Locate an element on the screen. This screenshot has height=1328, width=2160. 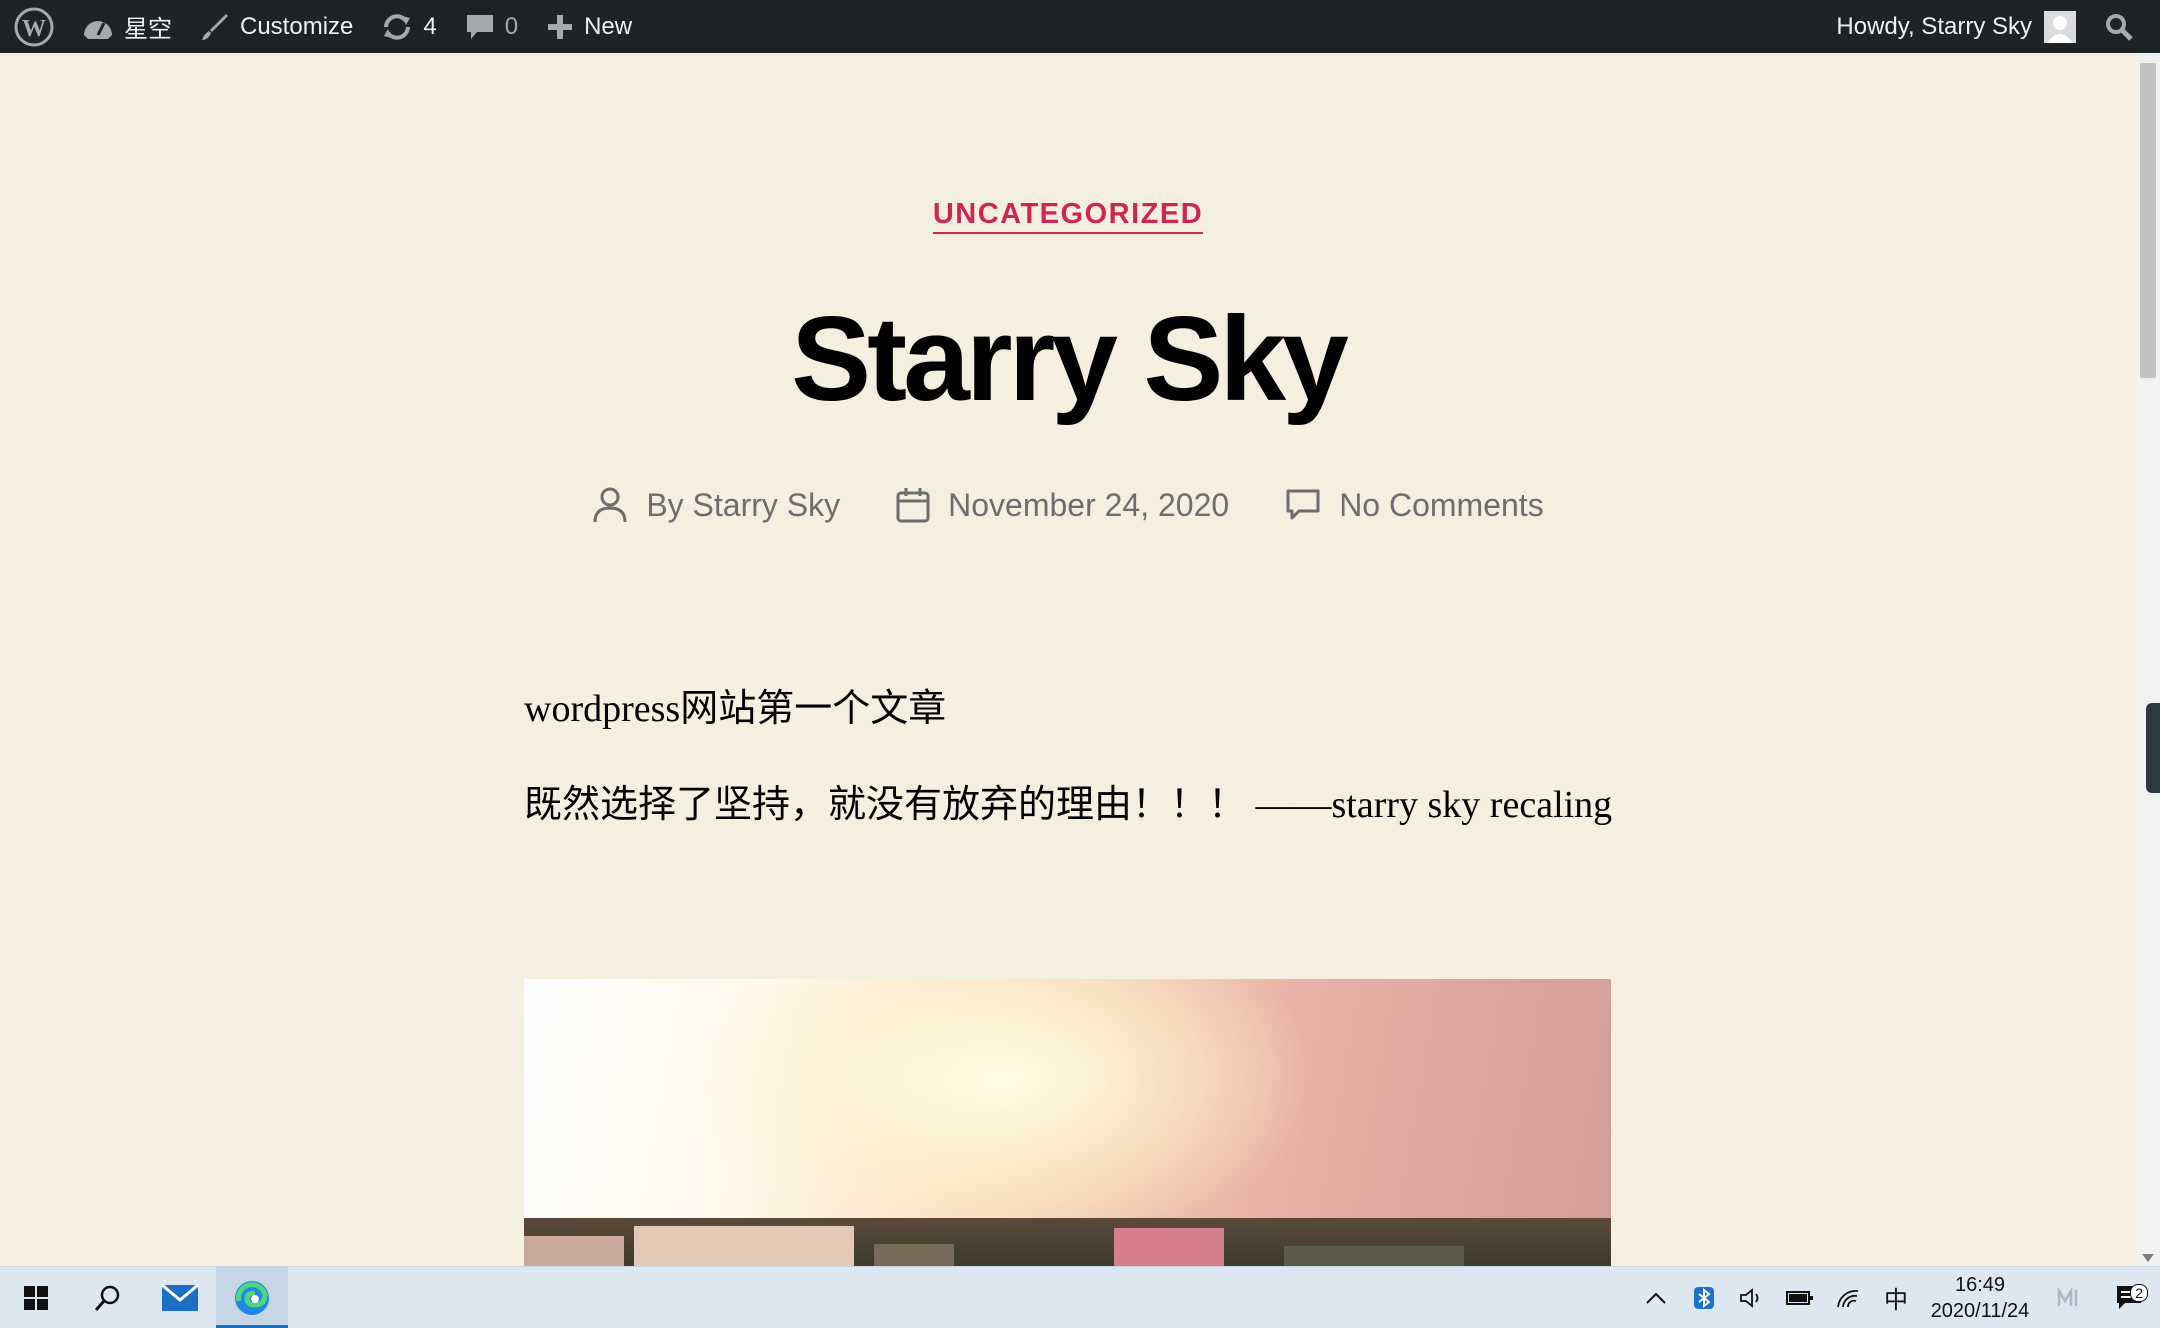
windows-icon is located at coordinates (36, 1297).